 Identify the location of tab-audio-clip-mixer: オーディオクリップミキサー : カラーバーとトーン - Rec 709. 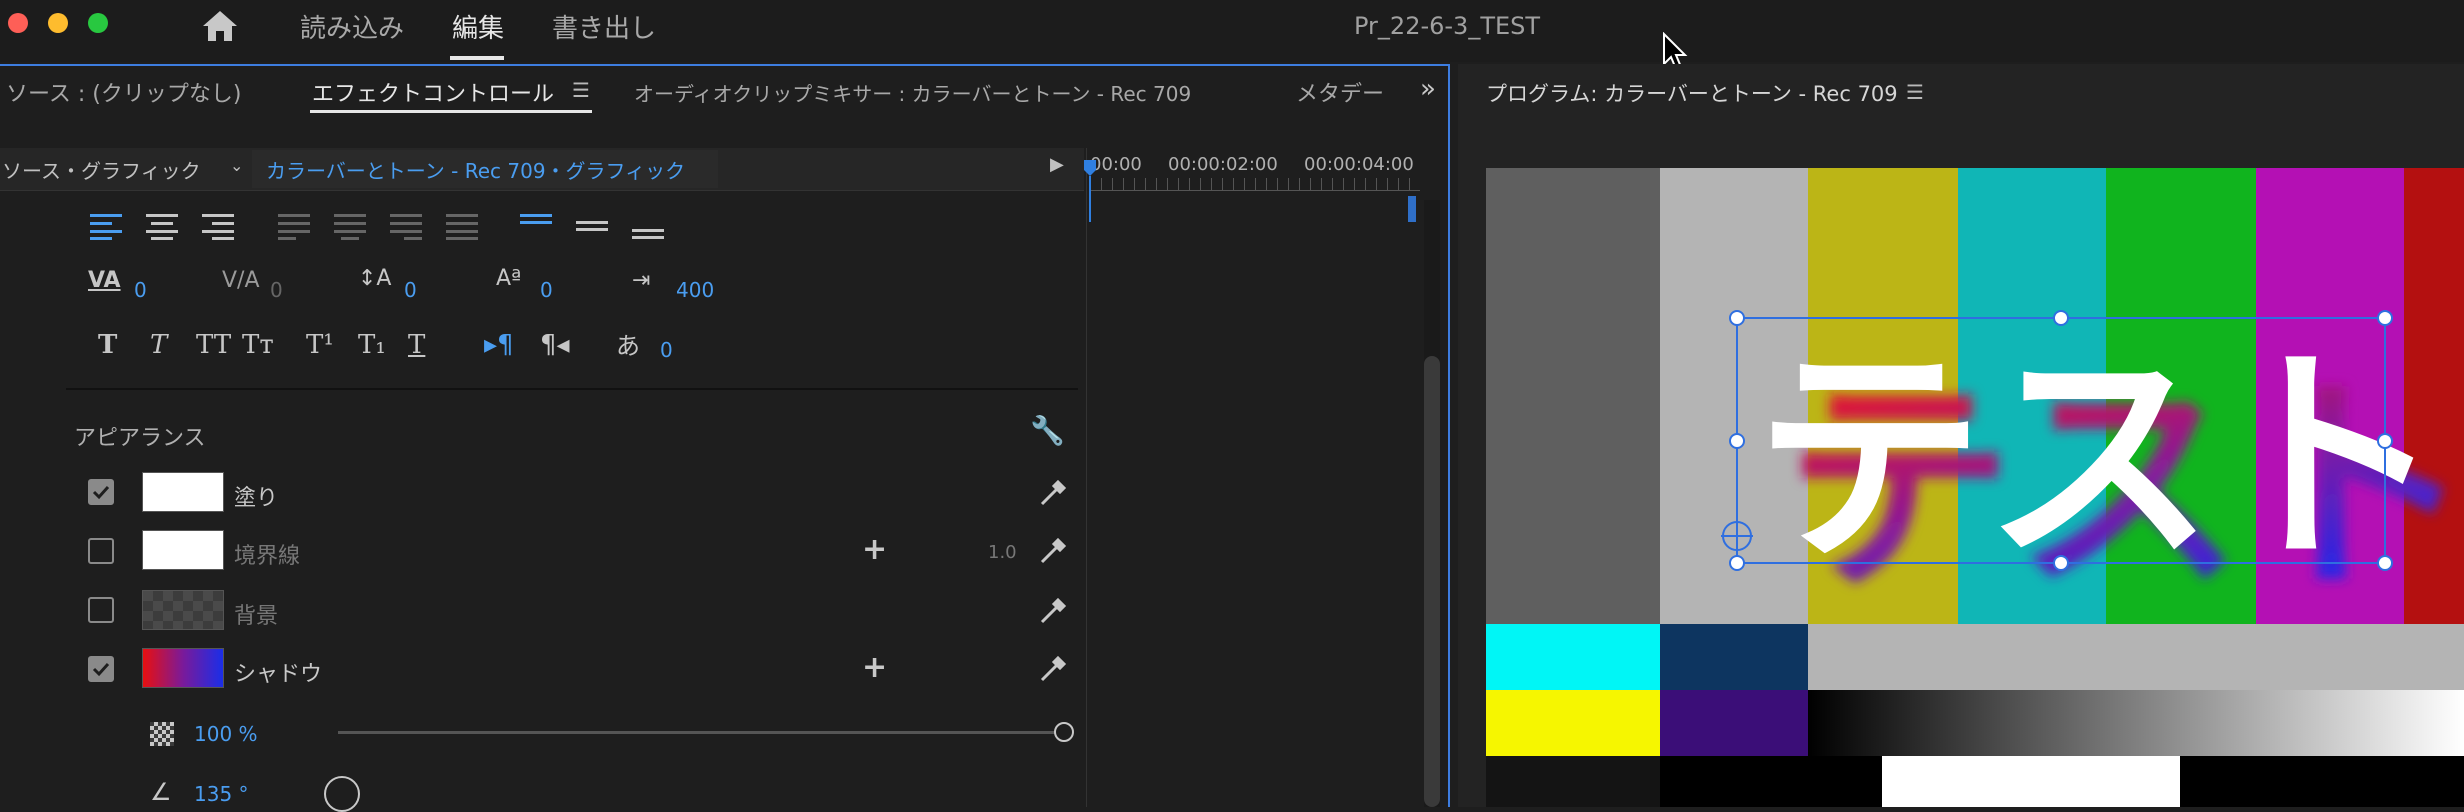
(912, 92).